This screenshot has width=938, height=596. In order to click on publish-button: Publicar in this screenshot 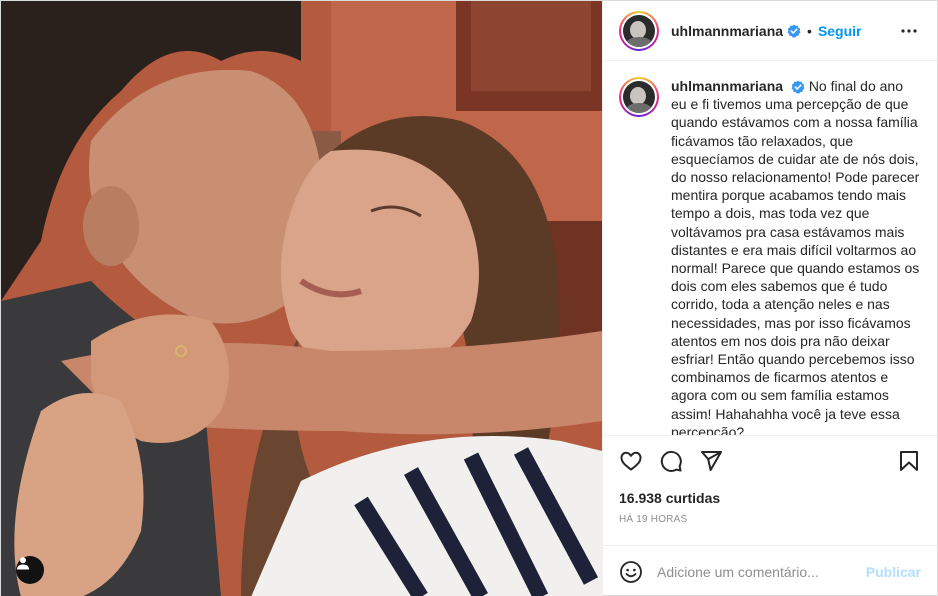, I will do `click(893, 572)`.